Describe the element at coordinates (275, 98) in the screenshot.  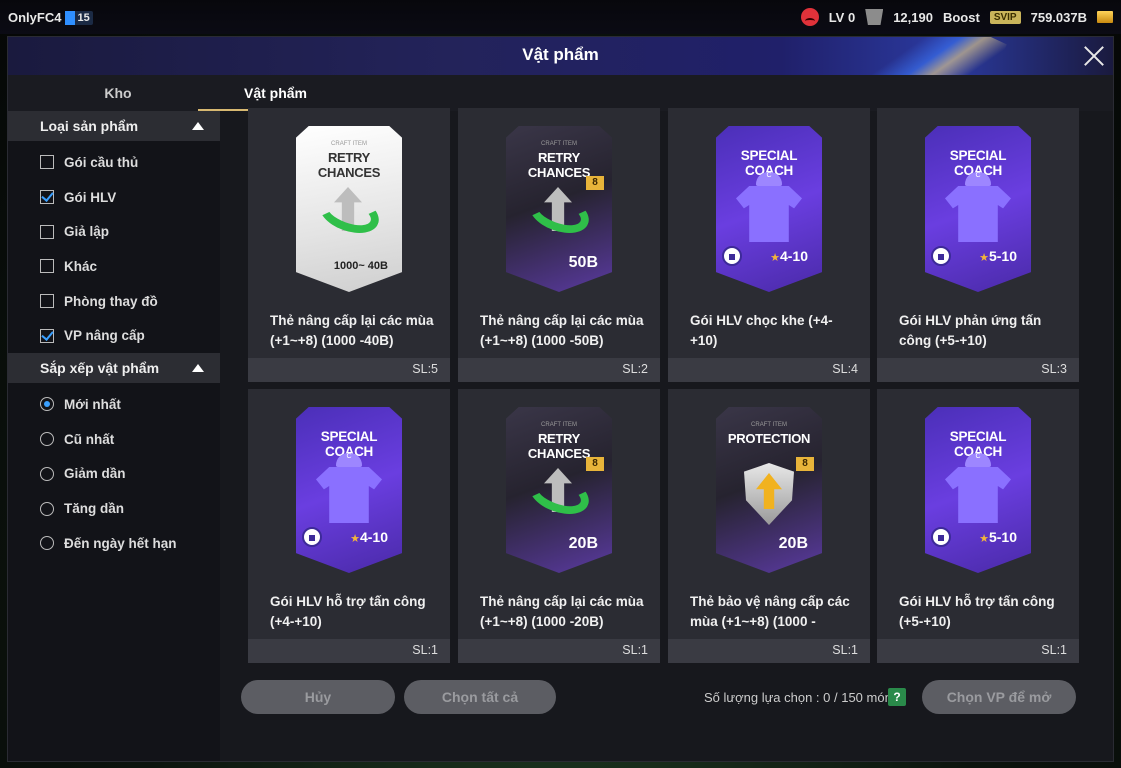
I see `tab-vat-pham: Vật phẩm` at that location.